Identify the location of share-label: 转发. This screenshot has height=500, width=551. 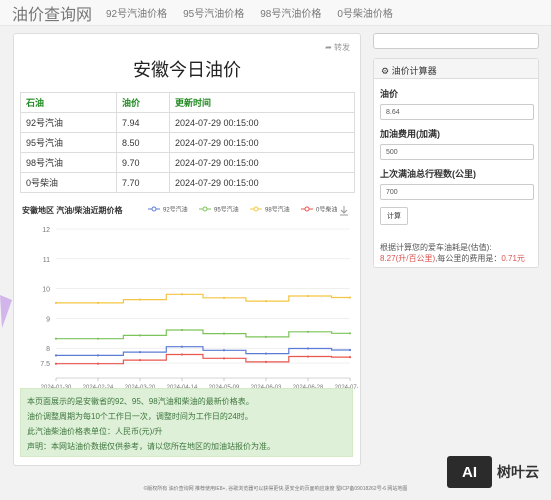
(342, 47).